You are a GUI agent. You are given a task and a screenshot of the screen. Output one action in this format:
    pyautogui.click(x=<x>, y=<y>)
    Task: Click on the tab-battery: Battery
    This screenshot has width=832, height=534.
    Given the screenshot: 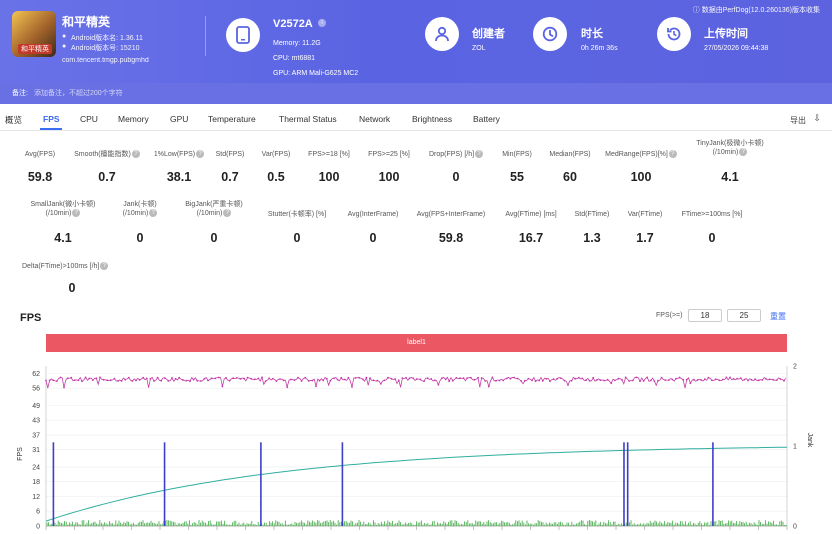 What is the action you would take?
    pyautogui.click(x=486, y=119)
    